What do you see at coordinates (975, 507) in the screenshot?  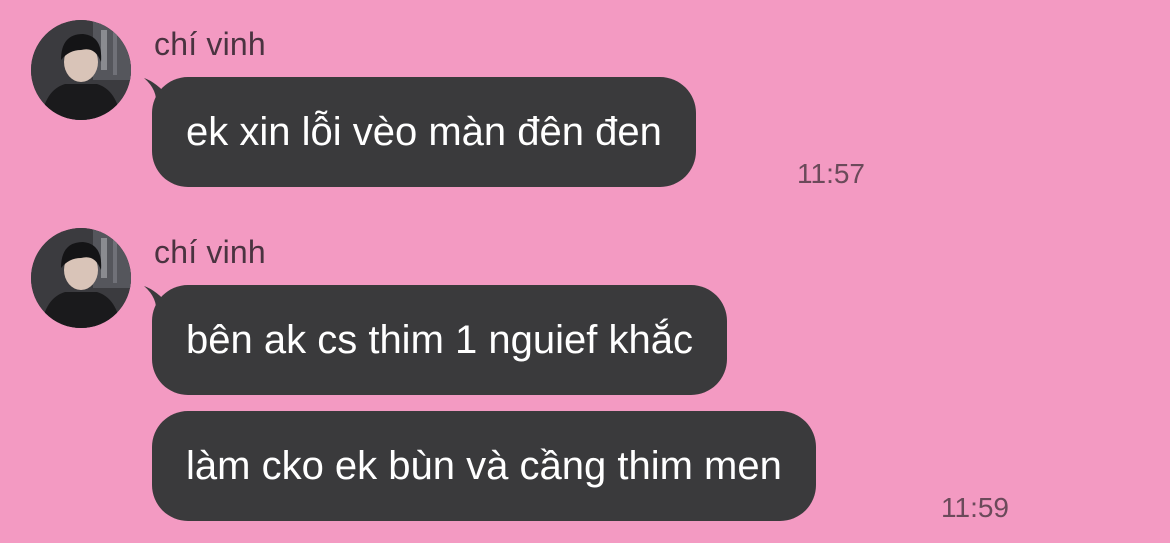 I see `message-time: 11:59` at bounding box center [975, 507].